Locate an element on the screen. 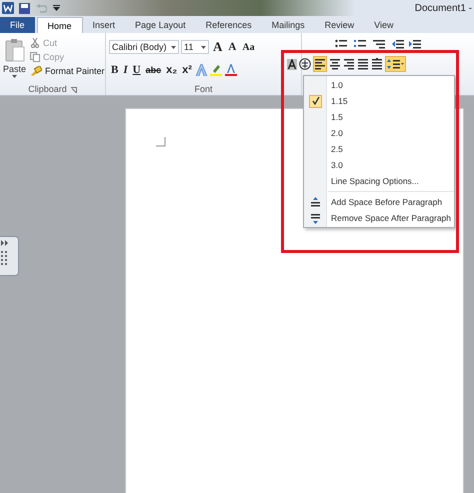  numbering-icon is located at coordinates (361, 44).